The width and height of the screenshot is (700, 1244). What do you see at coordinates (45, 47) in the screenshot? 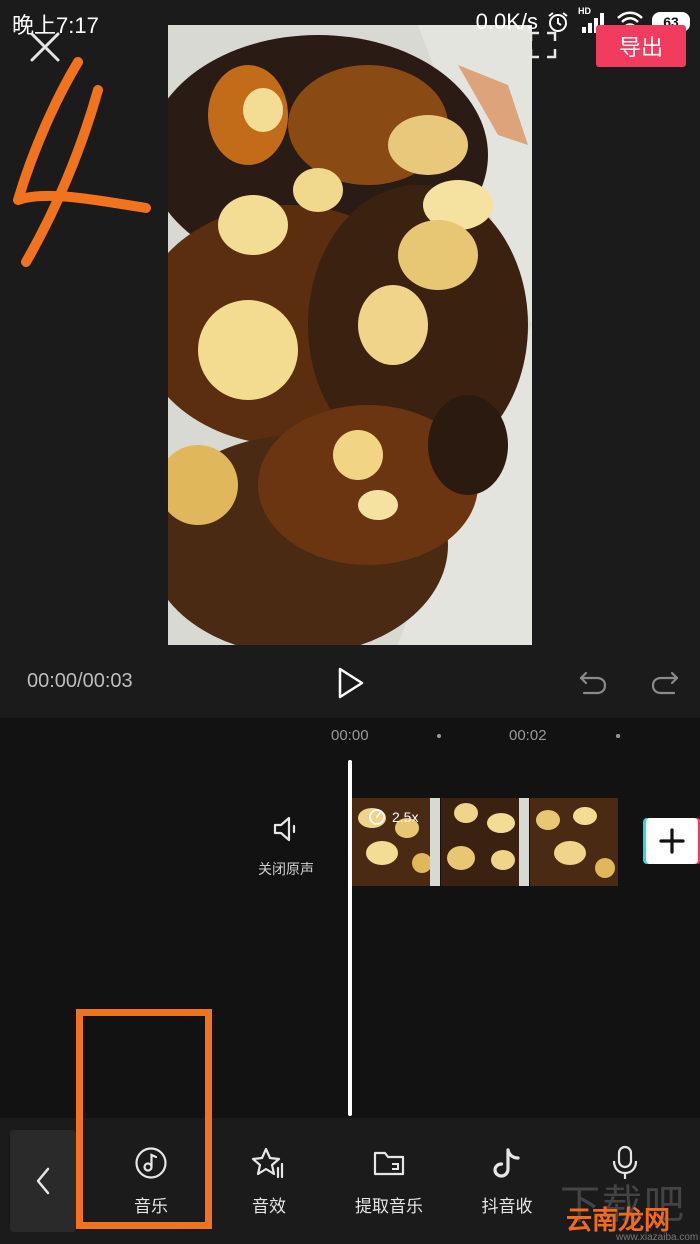
I see `close-icon` at bounding box center [45, 47].